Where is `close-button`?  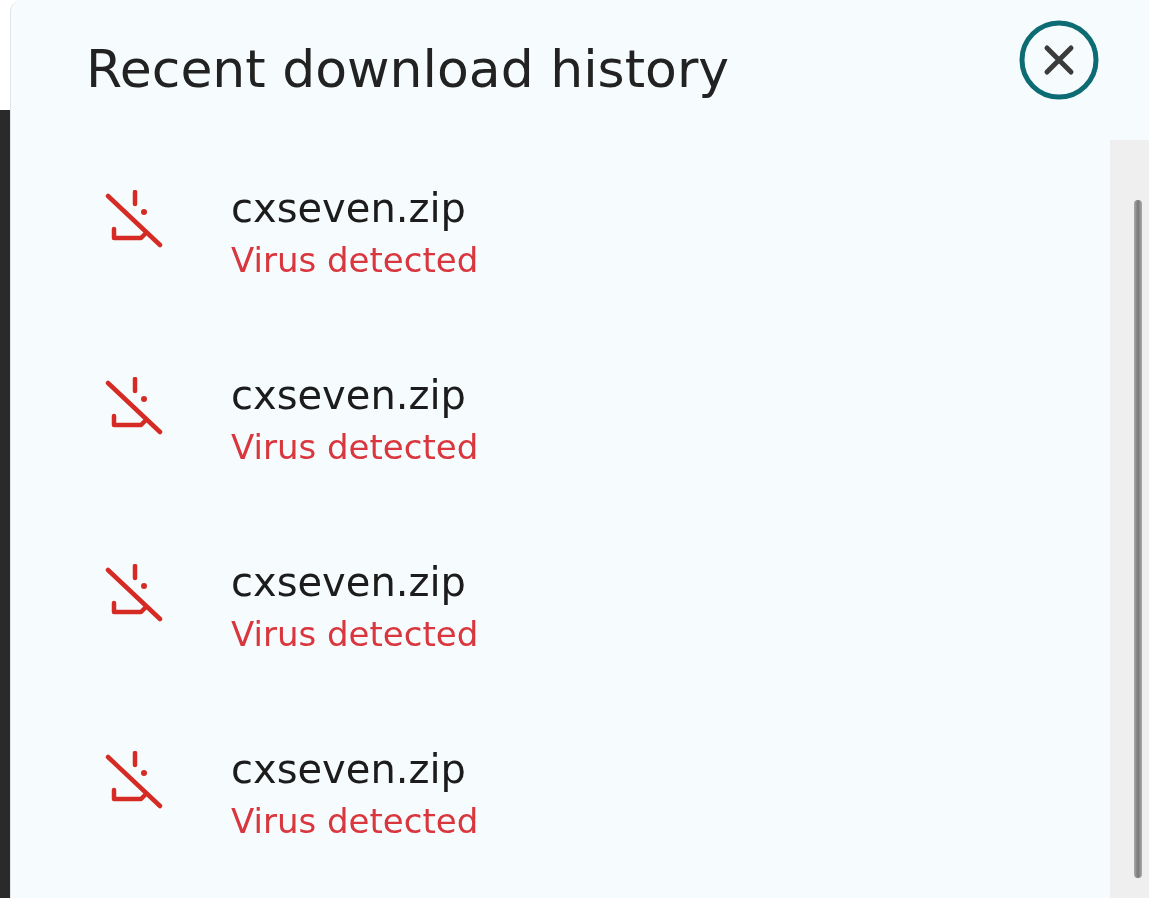 close-button is located at coordinates (1059, 60).